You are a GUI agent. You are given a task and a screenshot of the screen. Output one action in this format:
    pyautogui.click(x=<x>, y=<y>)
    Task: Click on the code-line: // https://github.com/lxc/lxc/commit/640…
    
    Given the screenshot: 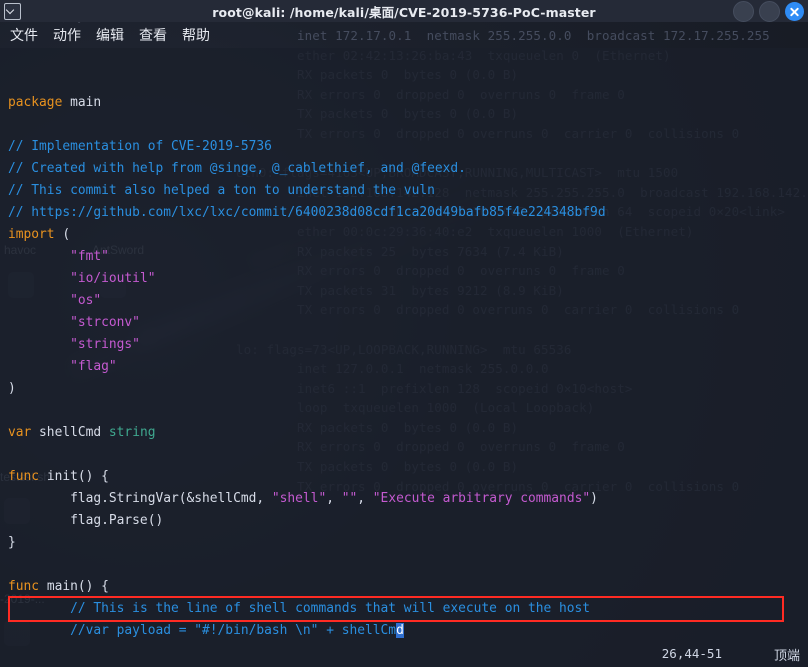 What is the action you would take?
    pyautogui.click(x=408, y=213)
    